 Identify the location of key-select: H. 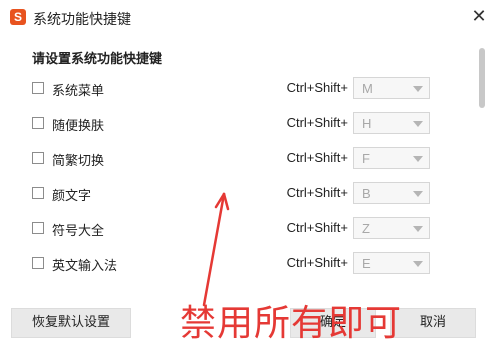
(391, 123).